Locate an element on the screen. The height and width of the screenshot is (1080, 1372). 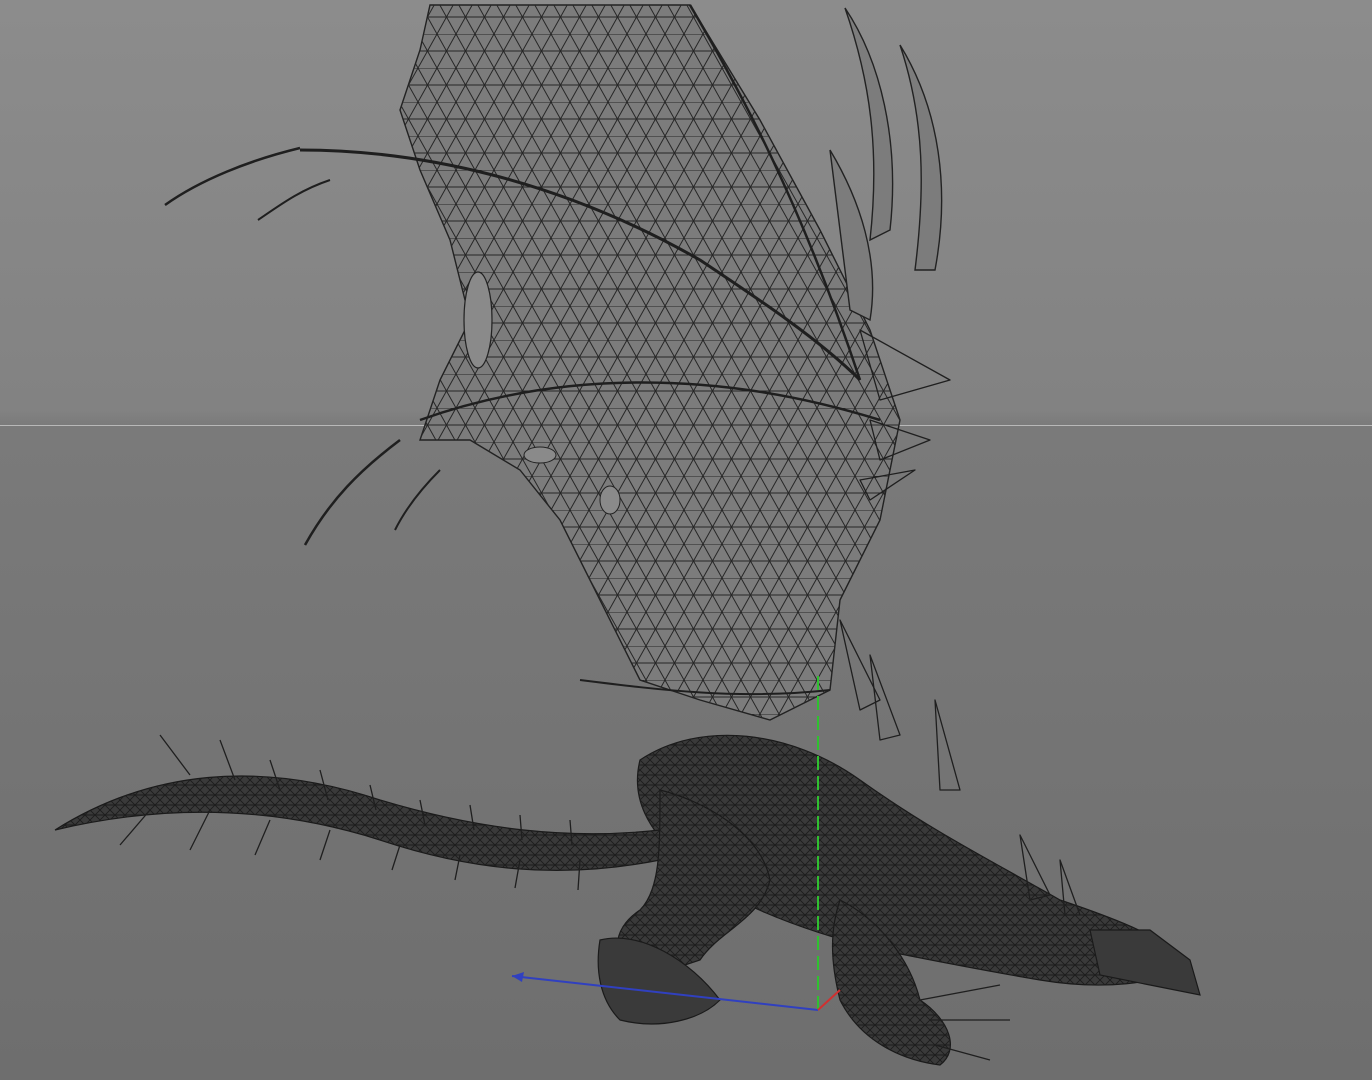
gizmo-z-axis is located at coordinates (665, 993).